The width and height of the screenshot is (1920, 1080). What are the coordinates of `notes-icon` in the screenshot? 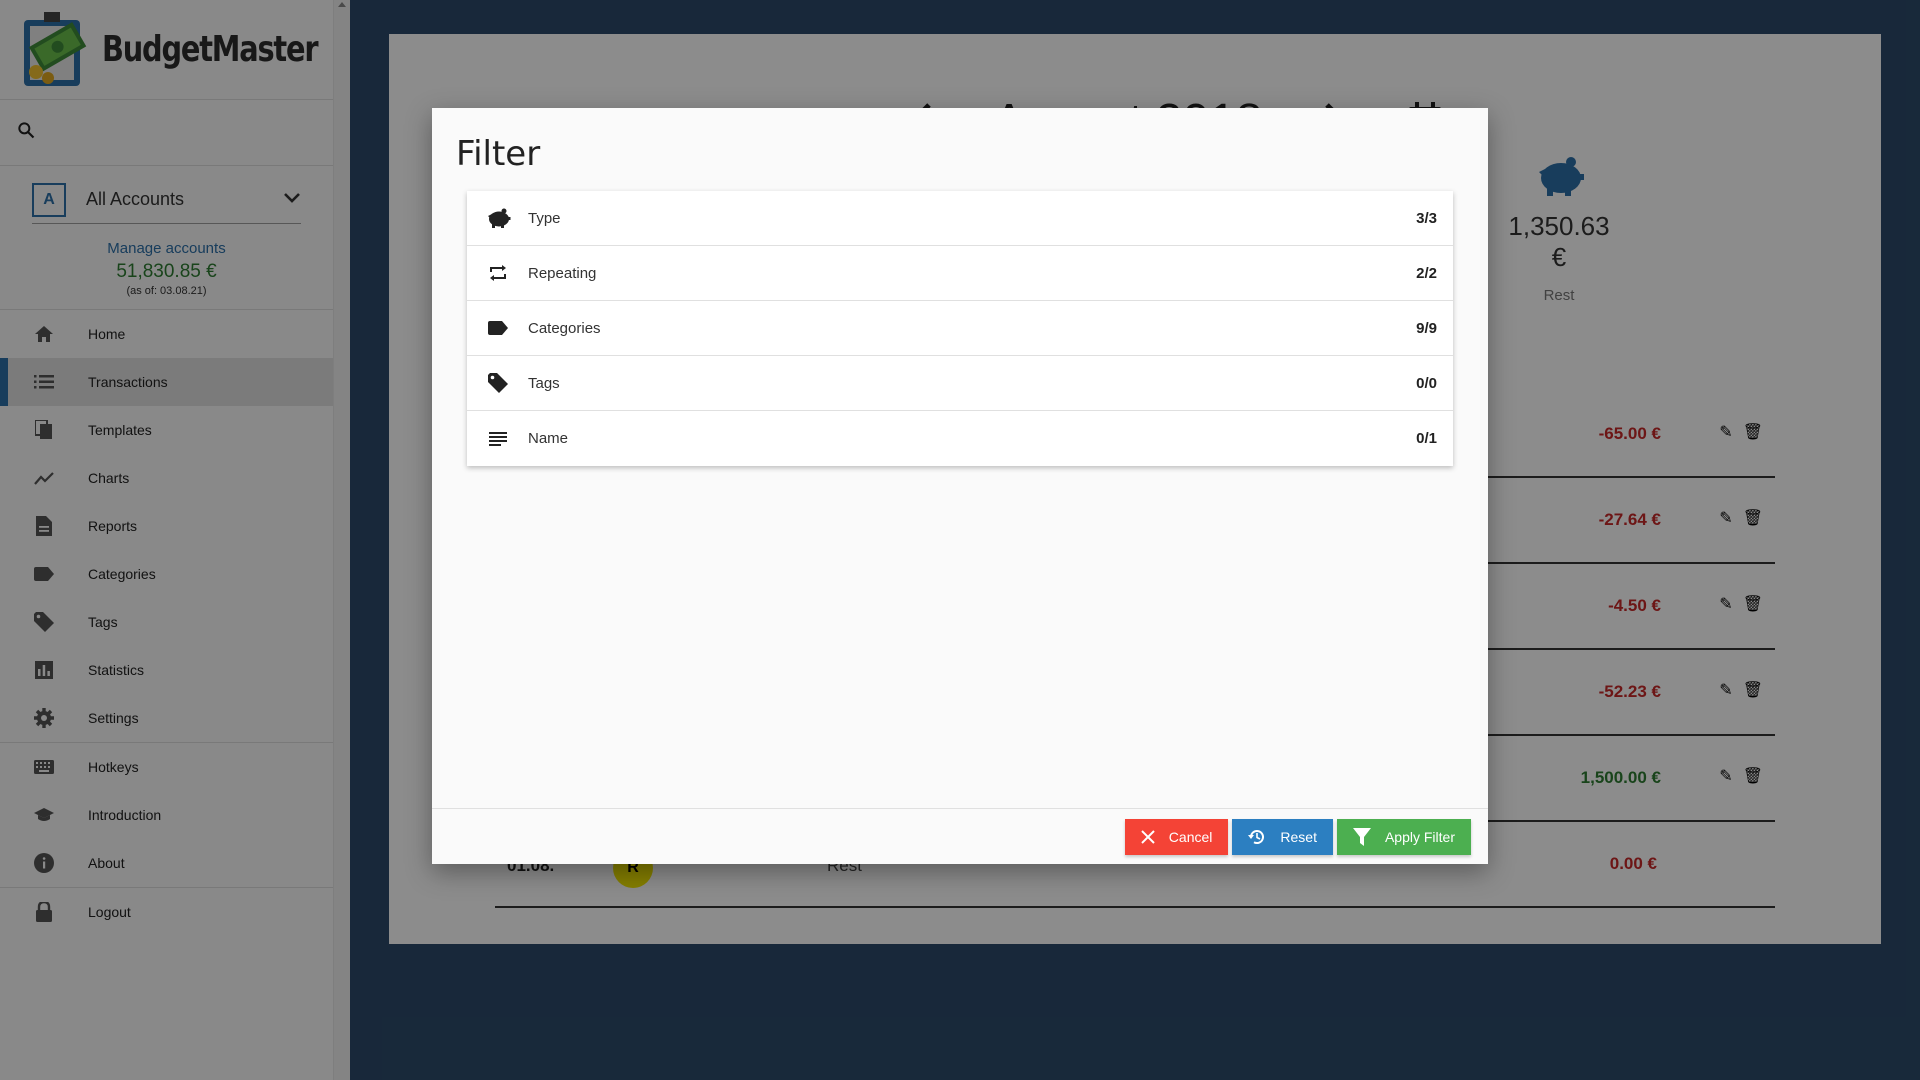 It's located at (498, 439).